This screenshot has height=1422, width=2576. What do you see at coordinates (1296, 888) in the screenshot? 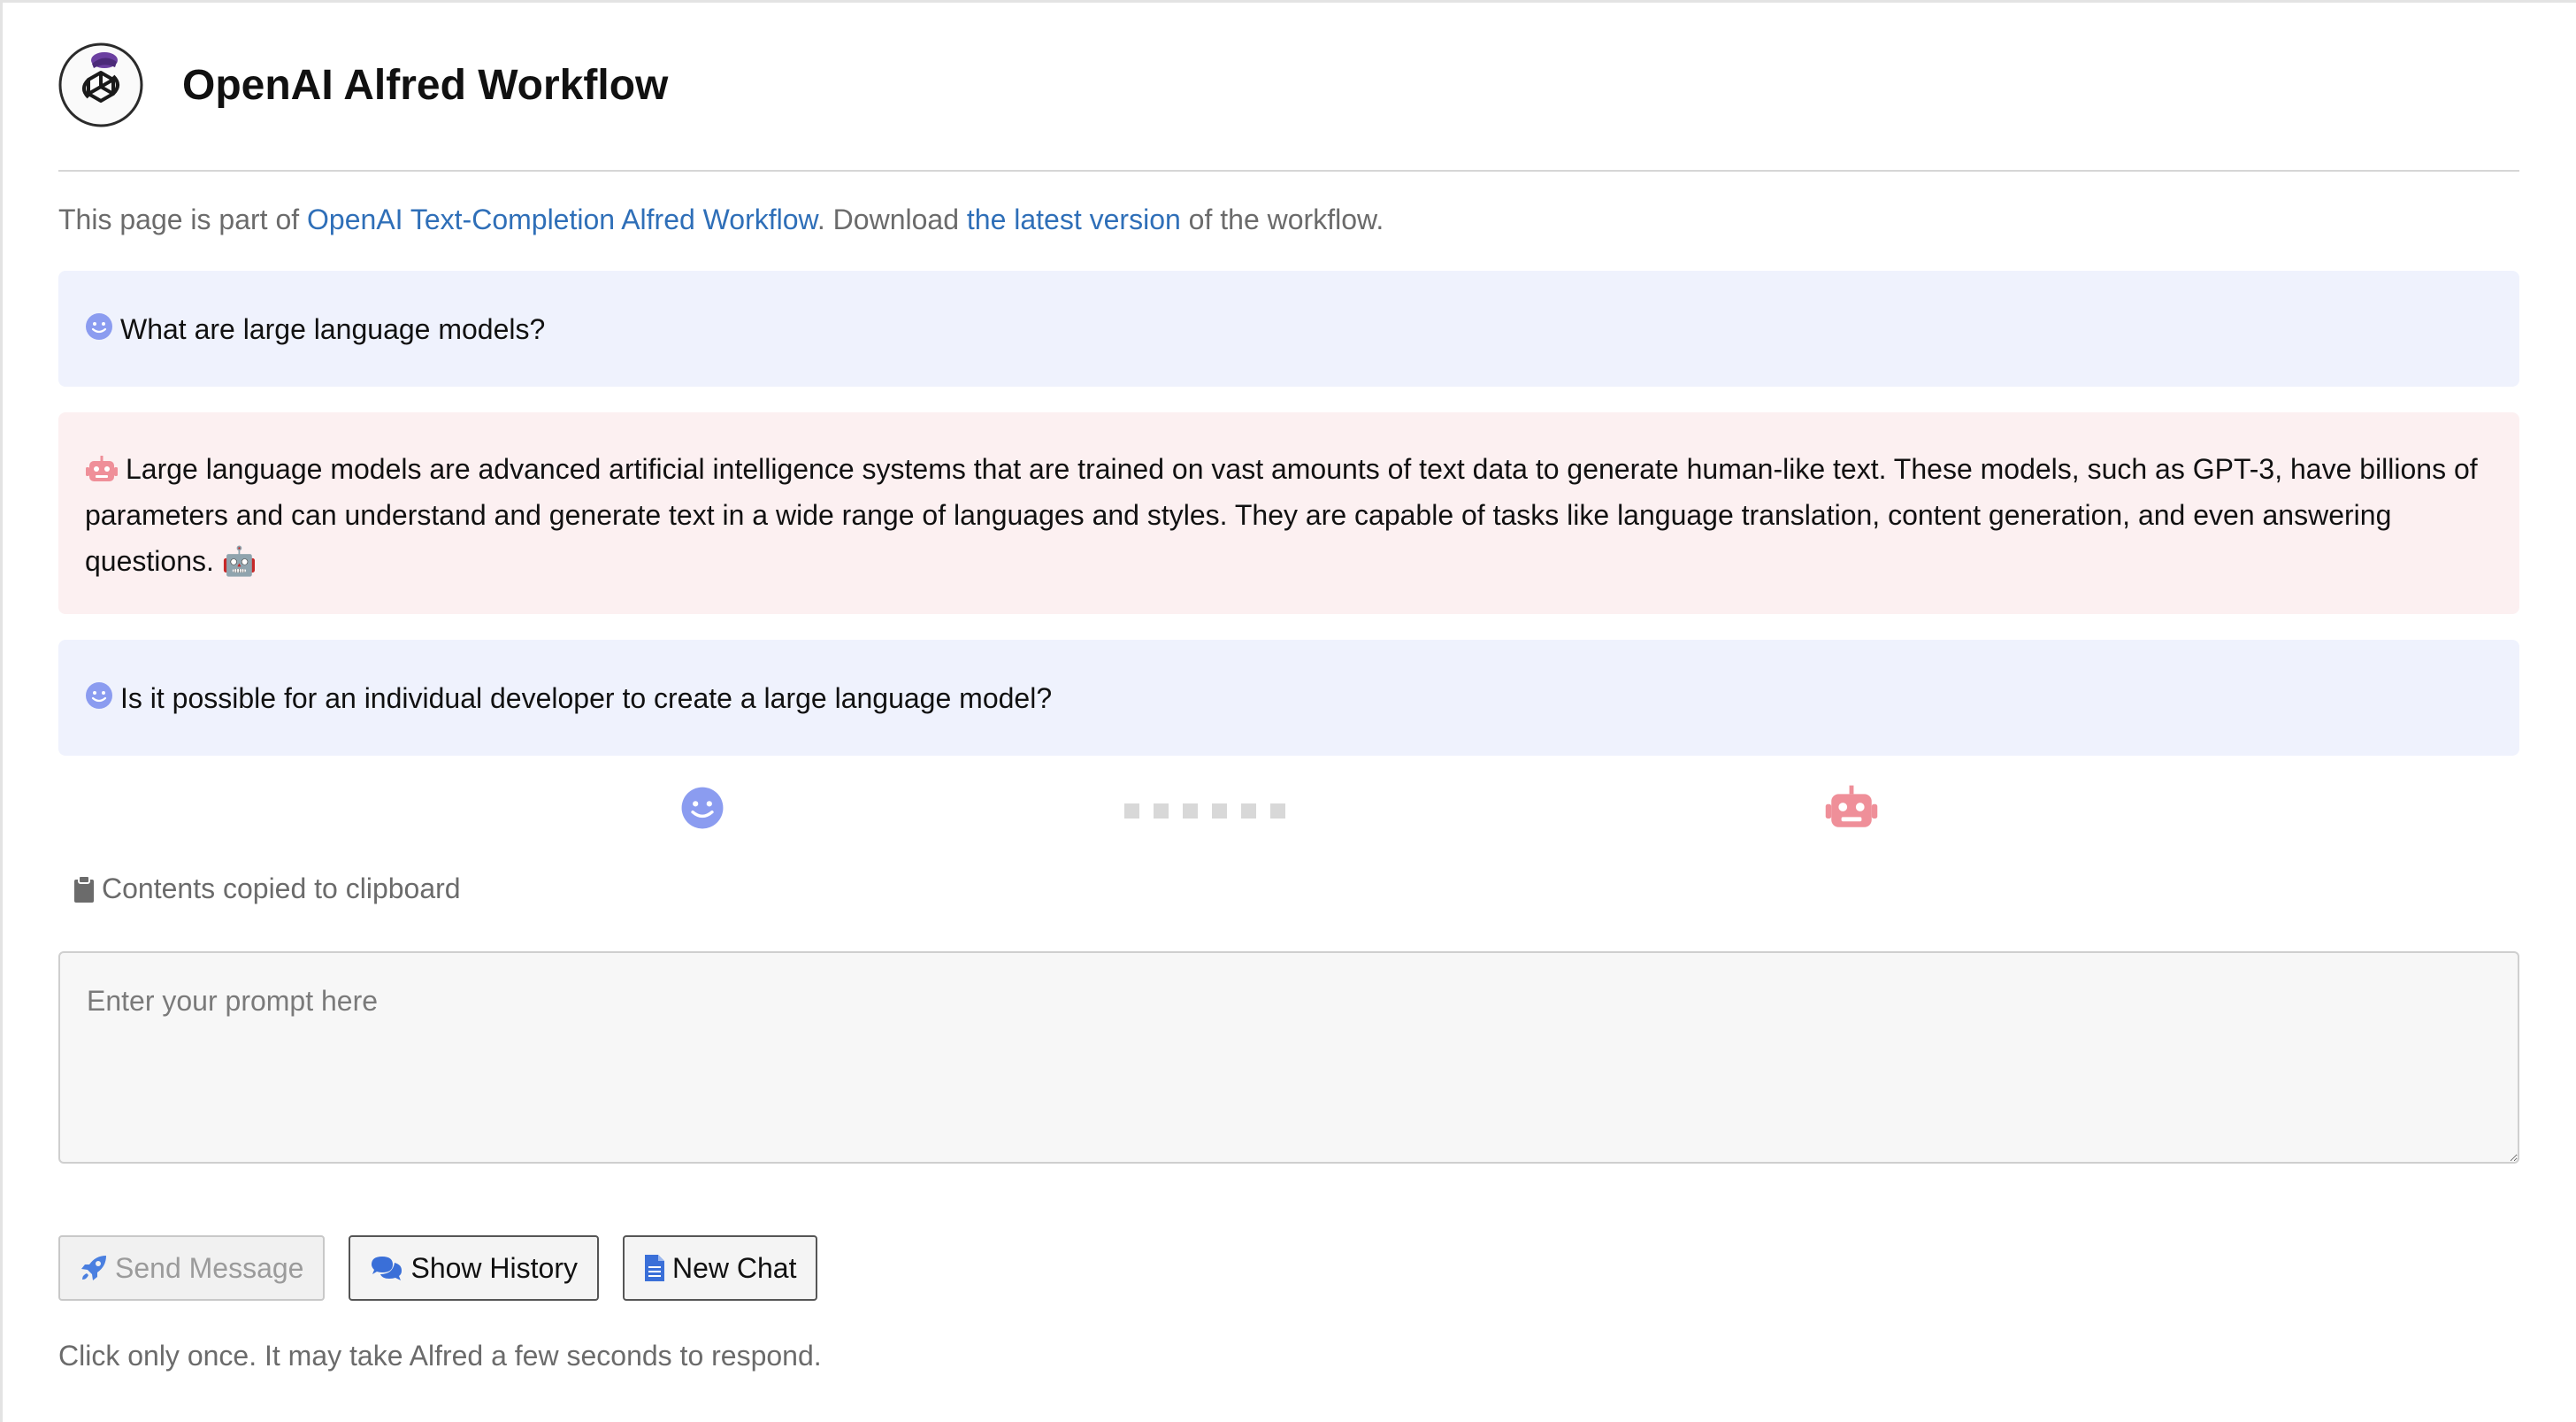
I see `clipboard-status: Contents copied to clipboard` at bounding box center [1296, 888].